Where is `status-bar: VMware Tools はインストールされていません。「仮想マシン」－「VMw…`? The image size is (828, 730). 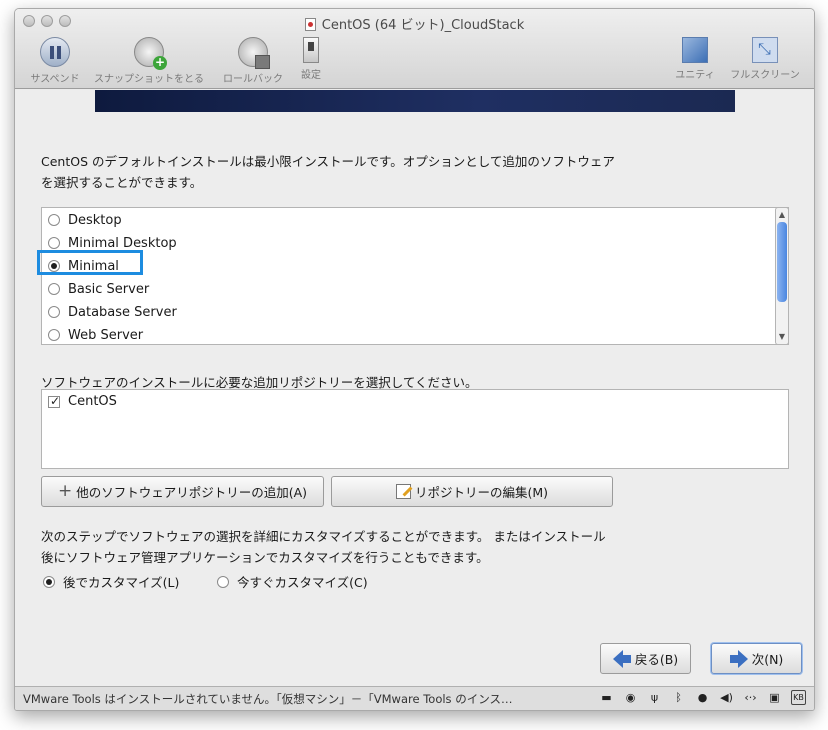 status-bar: VMware Tools はインストールされていません。「仮想マシン」－「VMw… is located at coordinates (414, 698).